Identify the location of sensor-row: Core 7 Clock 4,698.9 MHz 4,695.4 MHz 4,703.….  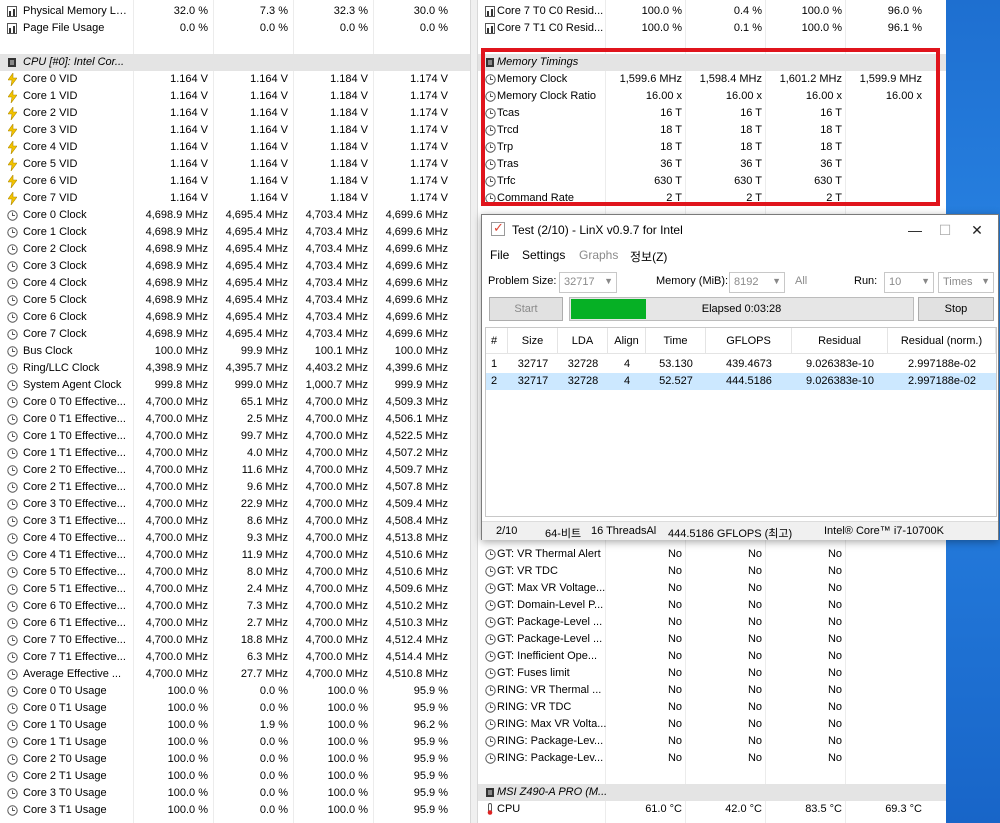
(235, 334).